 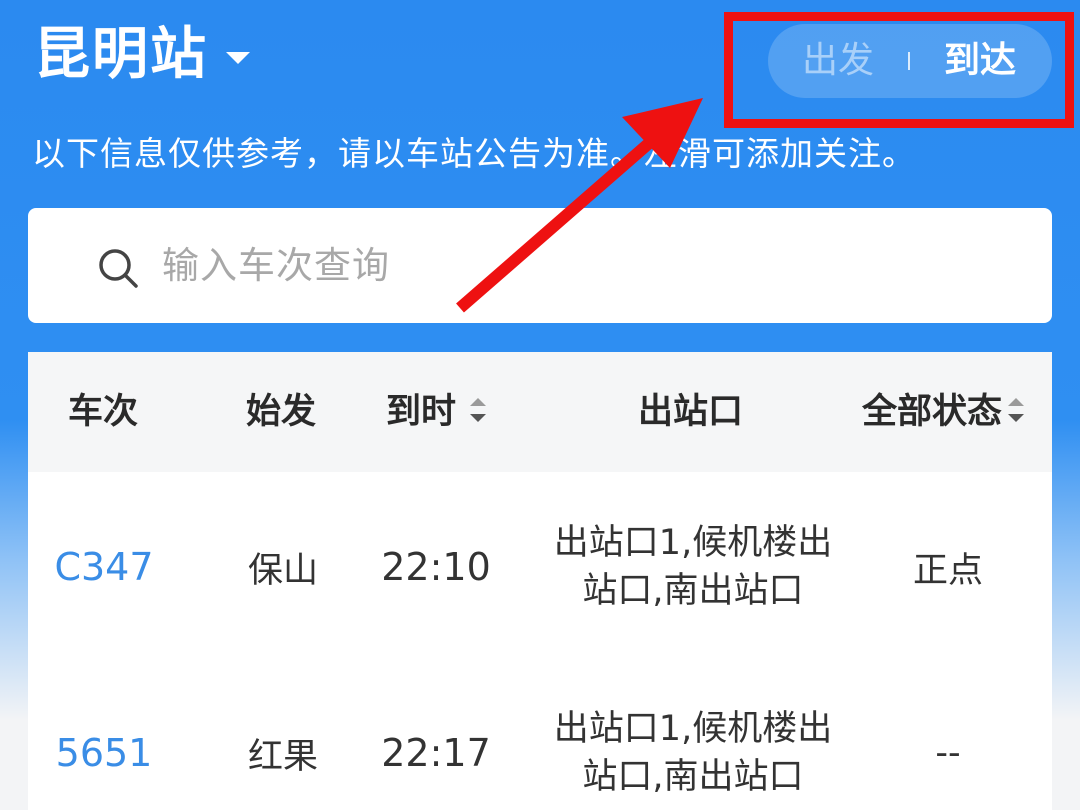 I want to click on column-status: 全部状态, so click(x=943, y=412).